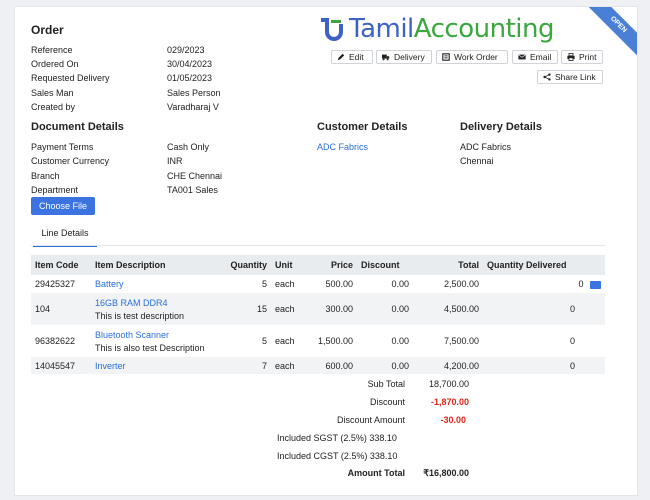 This screenshot has width=650, height=500. What do you see at coordinates (535, 57) in the screenshot?
I see `email-button: Email` at bounding box center [535, 57].